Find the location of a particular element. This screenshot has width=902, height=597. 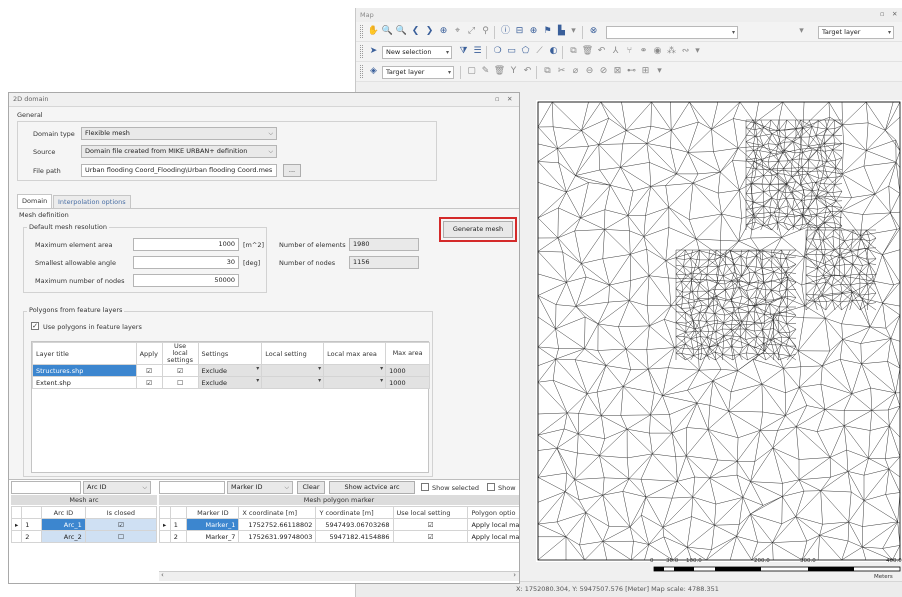

col-local-setting: Local setting is located at coordinates (293, 353).